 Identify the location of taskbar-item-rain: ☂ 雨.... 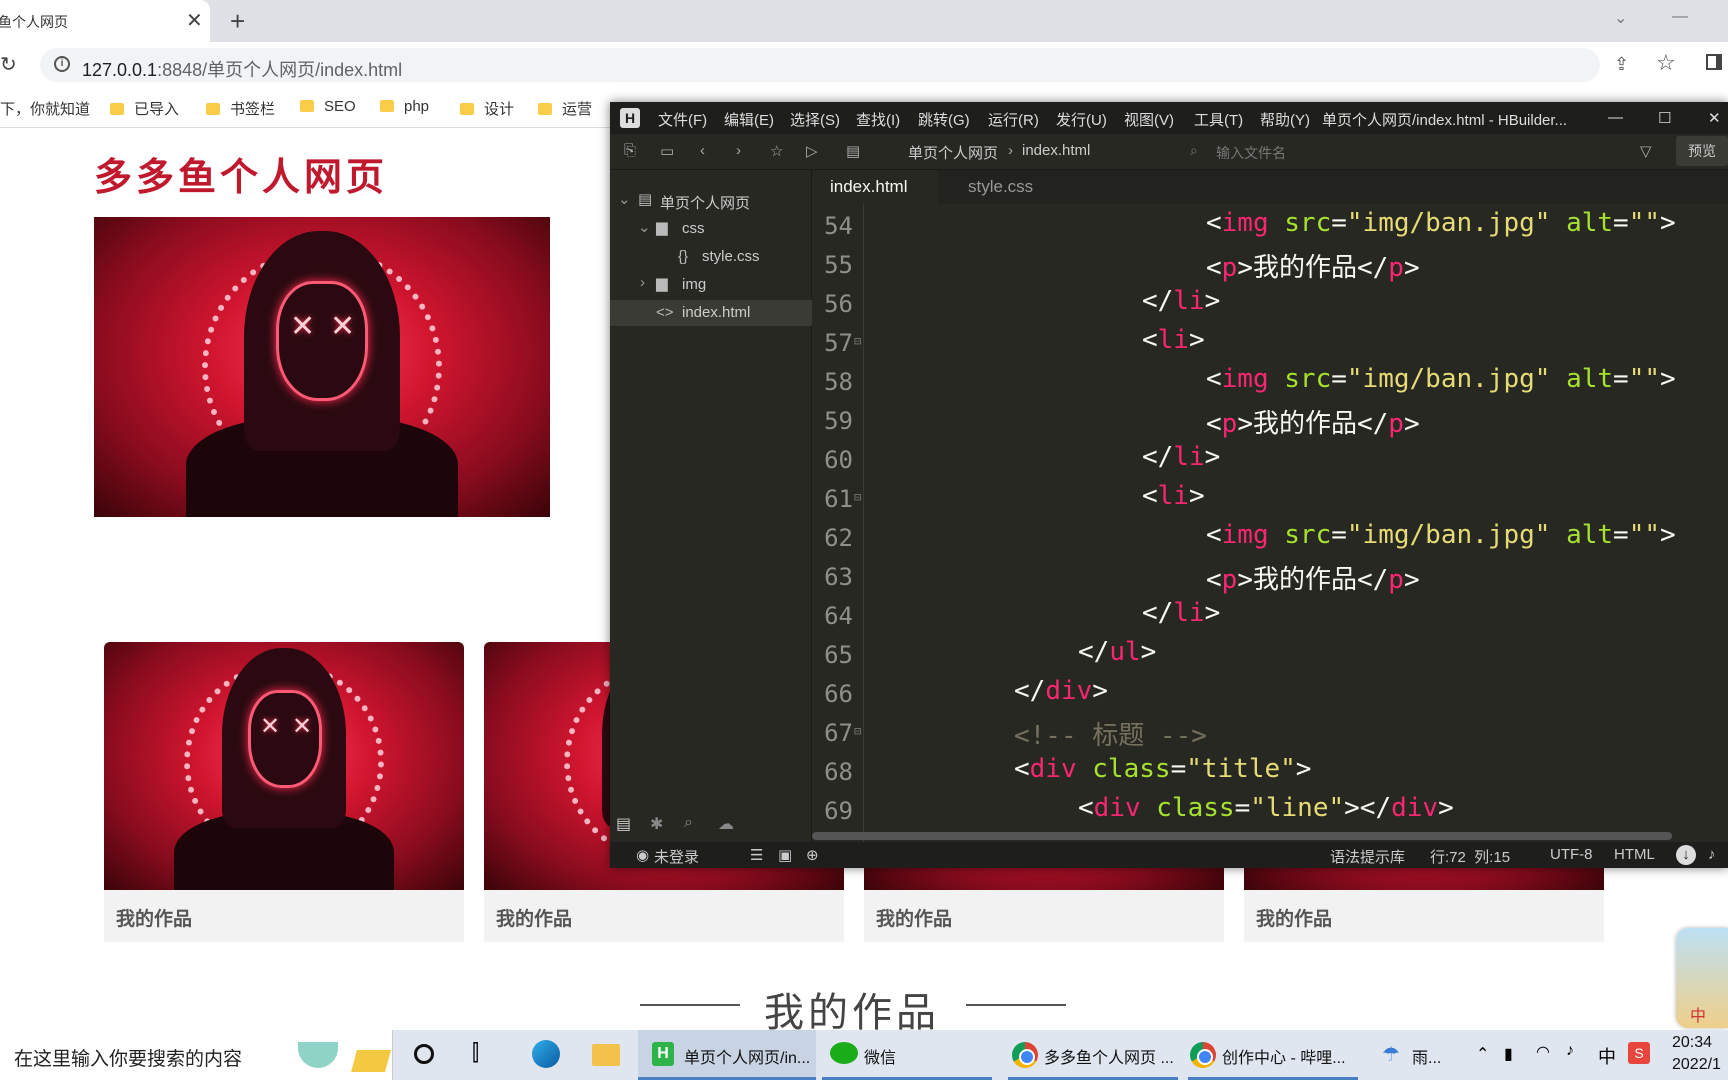
(1418, 1055).